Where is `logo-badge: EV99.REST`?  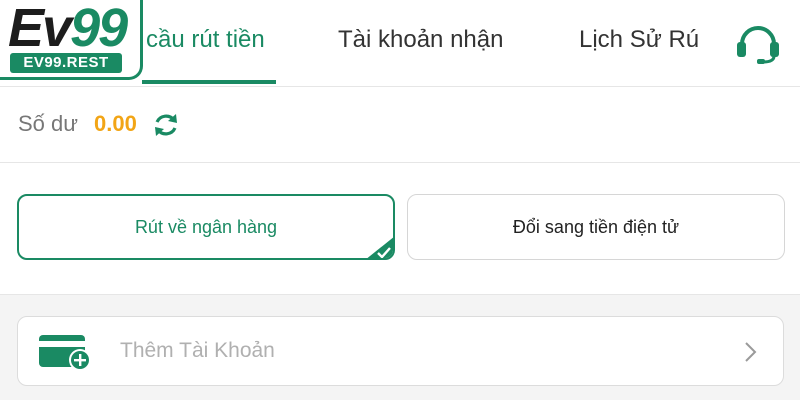
logo-badge: EV99.REST is located at coordinates (66, 63).